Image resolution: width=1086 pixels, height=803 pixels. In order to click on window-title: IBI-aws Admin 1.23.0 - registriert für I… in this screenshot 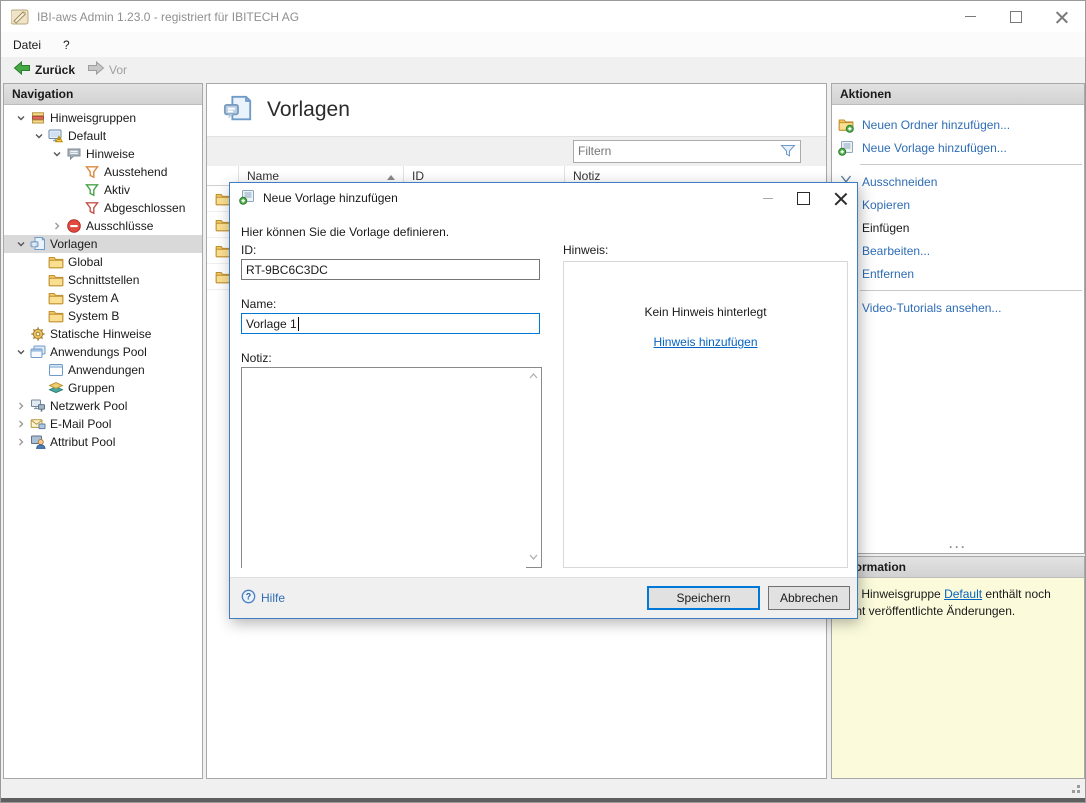, I will do `click(168, 16)`.